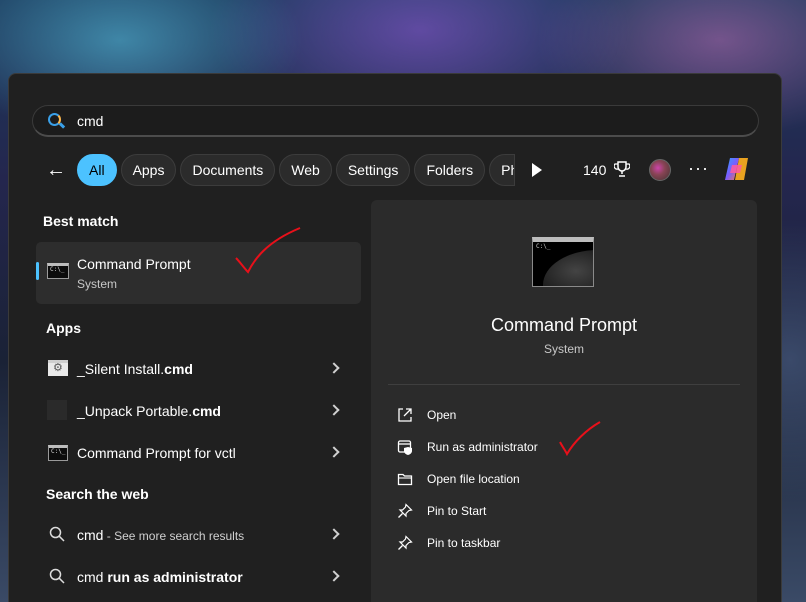 This screenshot has height=602, width=806. I want to click on pin-to-taskbar-action: Pin to taskbar, so click(448, 543).